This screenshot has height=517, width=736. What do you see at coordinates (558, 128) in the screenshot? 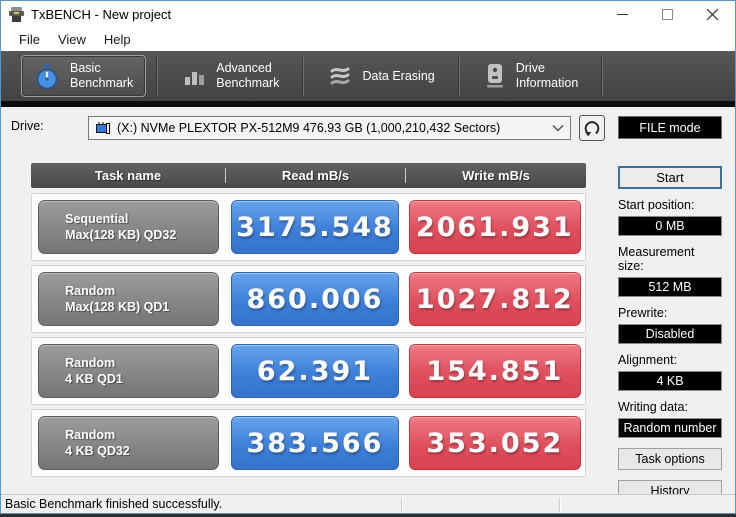
I see `chevron-down-icon` at bounding box center [558, 128].